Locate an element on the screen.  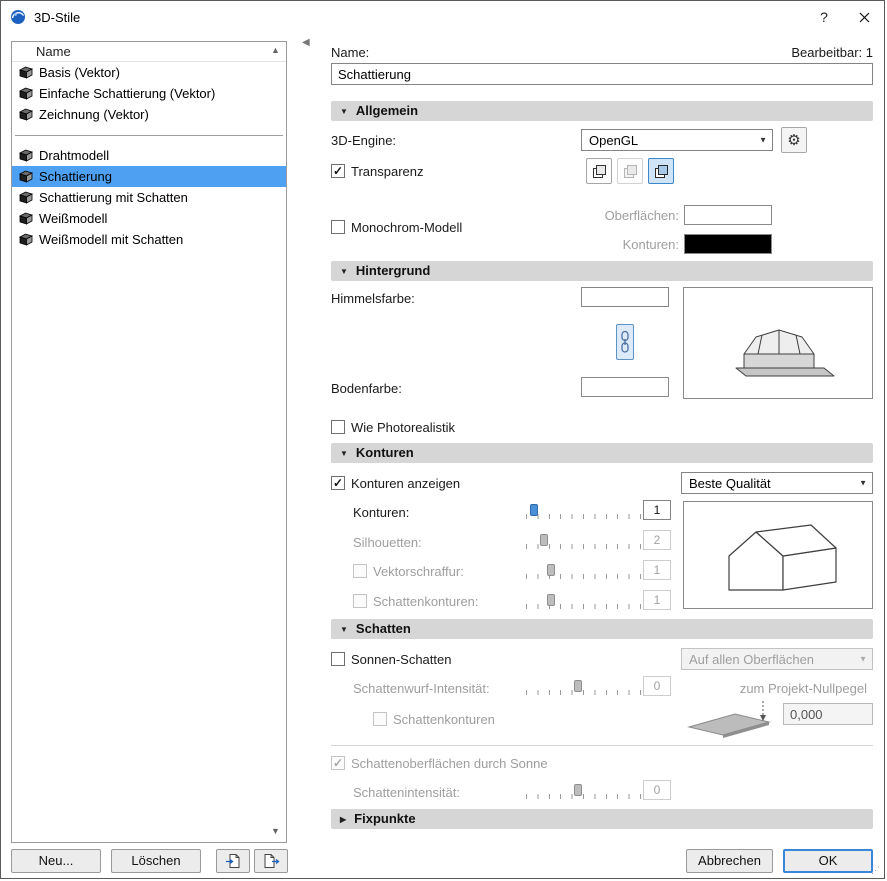
list-item: Weißmodell is located at coordinates (149, 218).